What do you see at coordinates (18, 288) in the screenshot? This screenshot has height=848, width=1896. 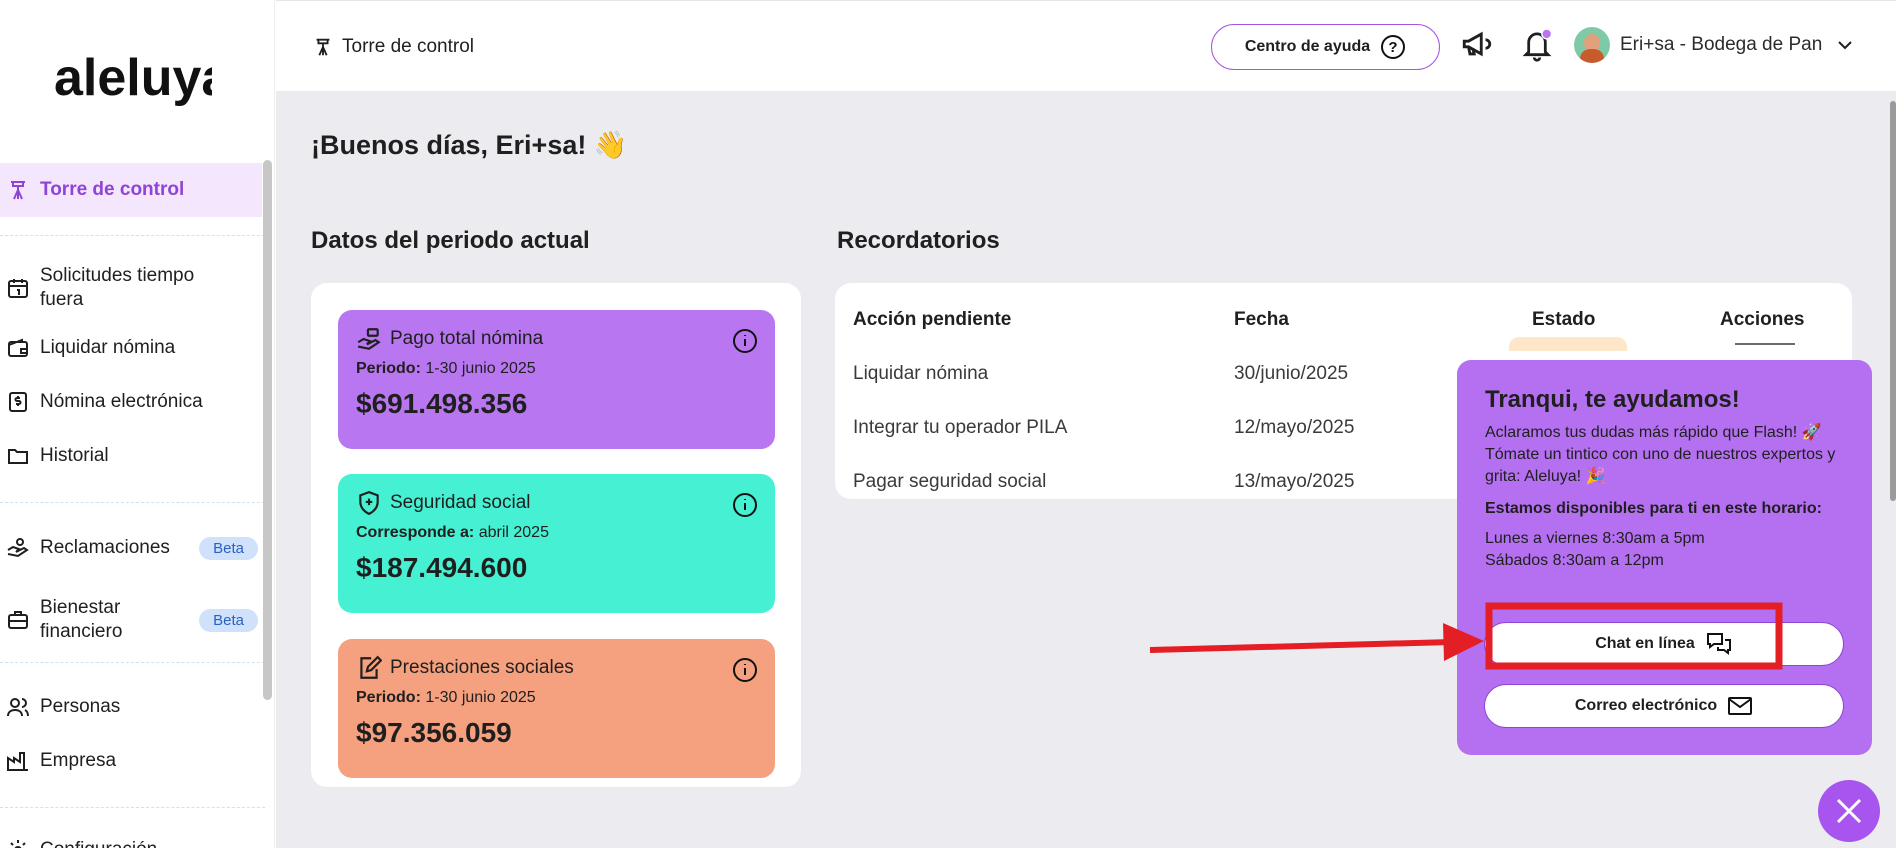 I see `calendar-icon` at bounding box center [18, 288].